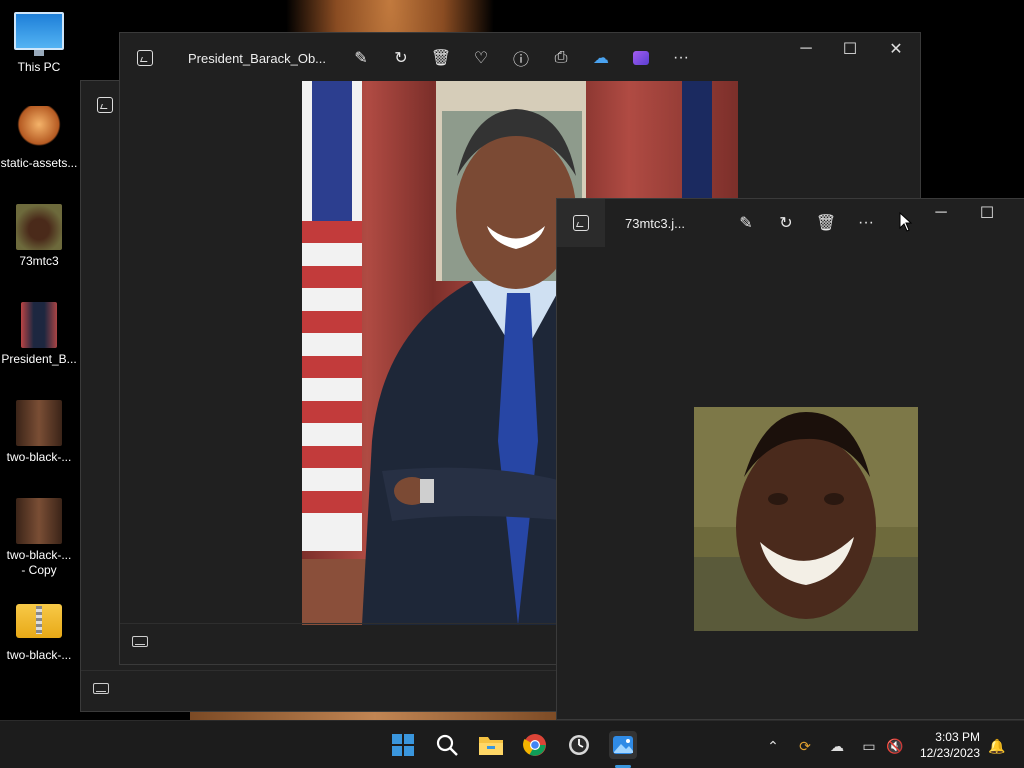 This screenshot has width=1024, height=768. What do you see at coordinates (895, 746) in the screenshot?
I see `volume-muted-icon: 🔇` at bounding box center [895, 746].